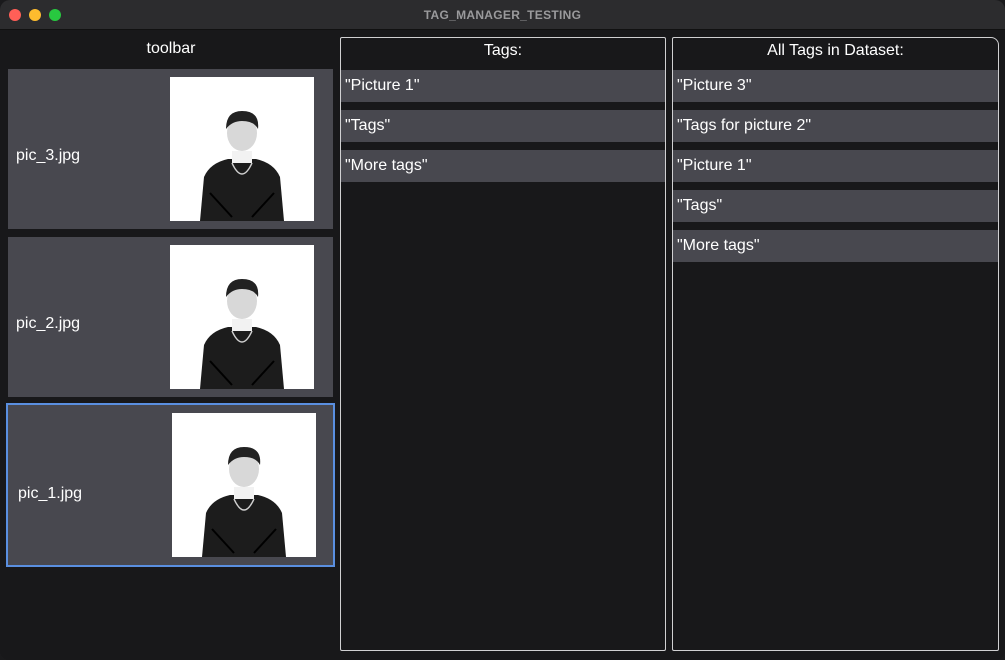  I want to click on title-bar: TAG_MANAGER_TESTING, so click(502, 15).